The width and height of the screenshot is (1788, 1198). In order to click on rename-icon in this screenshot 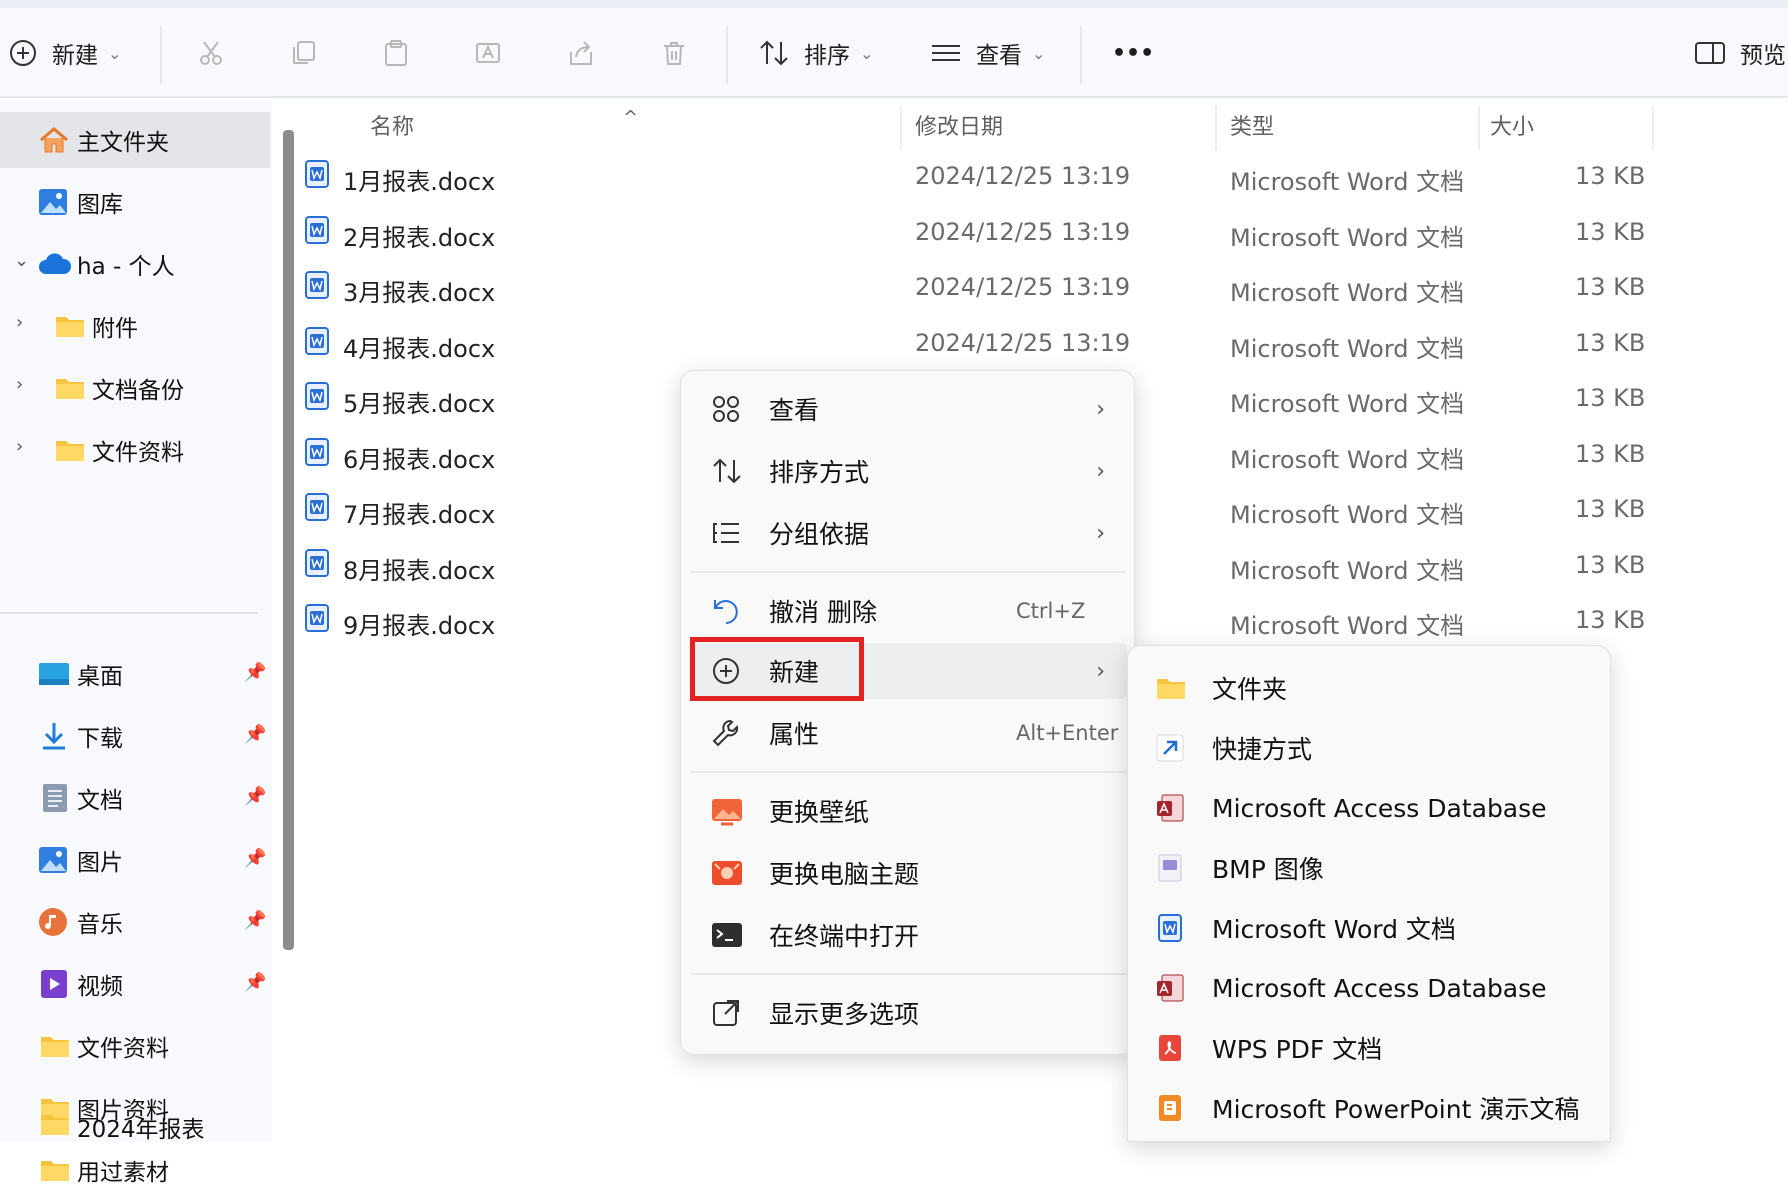, I will do `click(488, 53)`.